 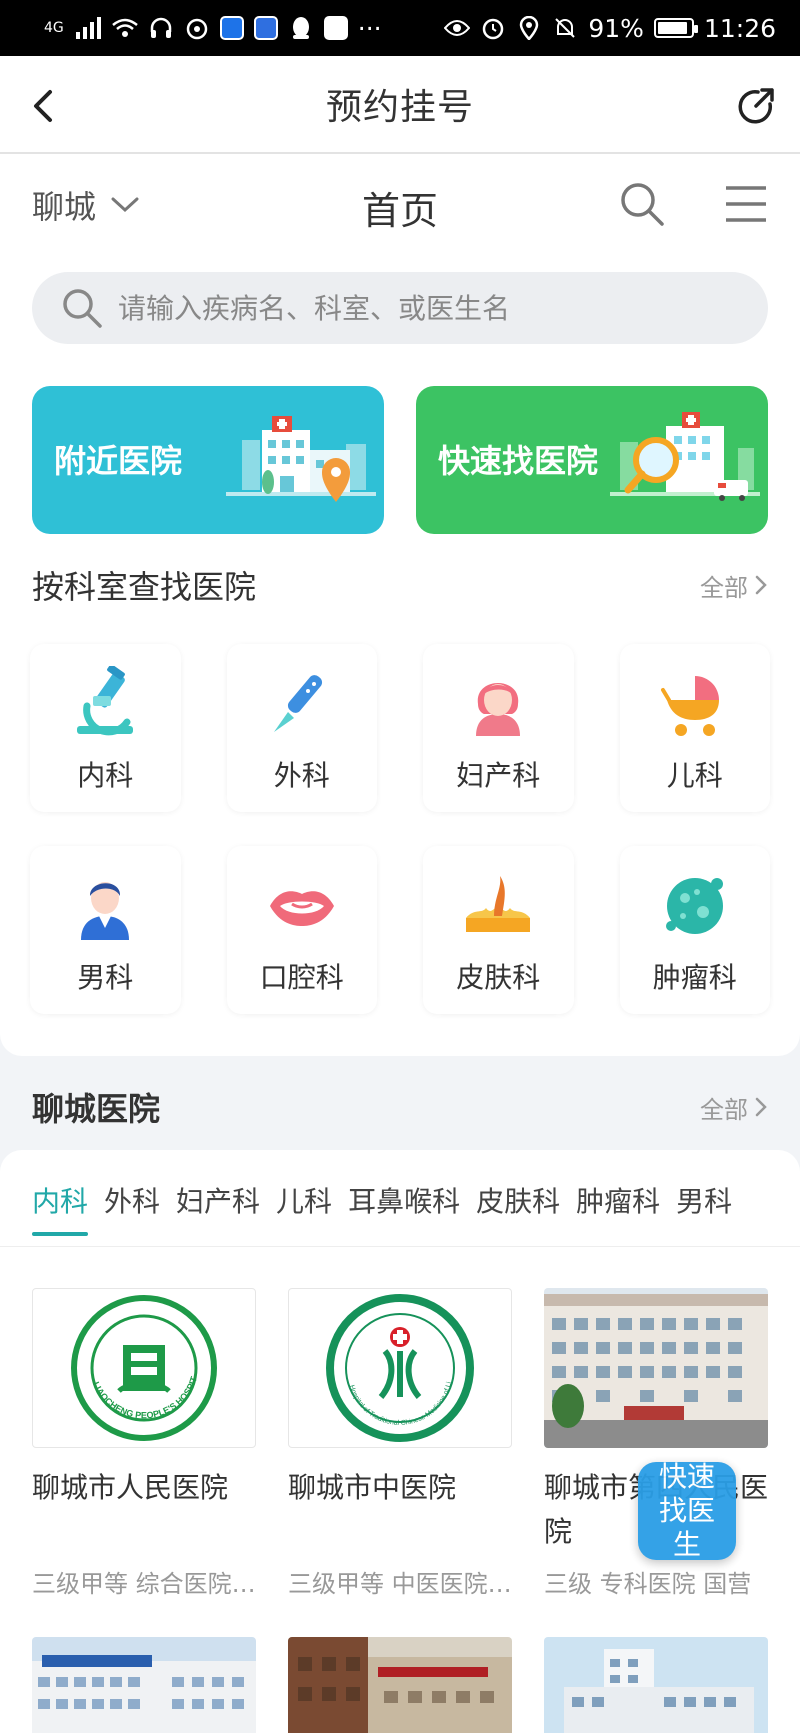 What do you see at coordinates (400, 1107) in the screenshot?
I see `hospital-section-header: 聊城医院 全部` at bounding box center [400, 1107].